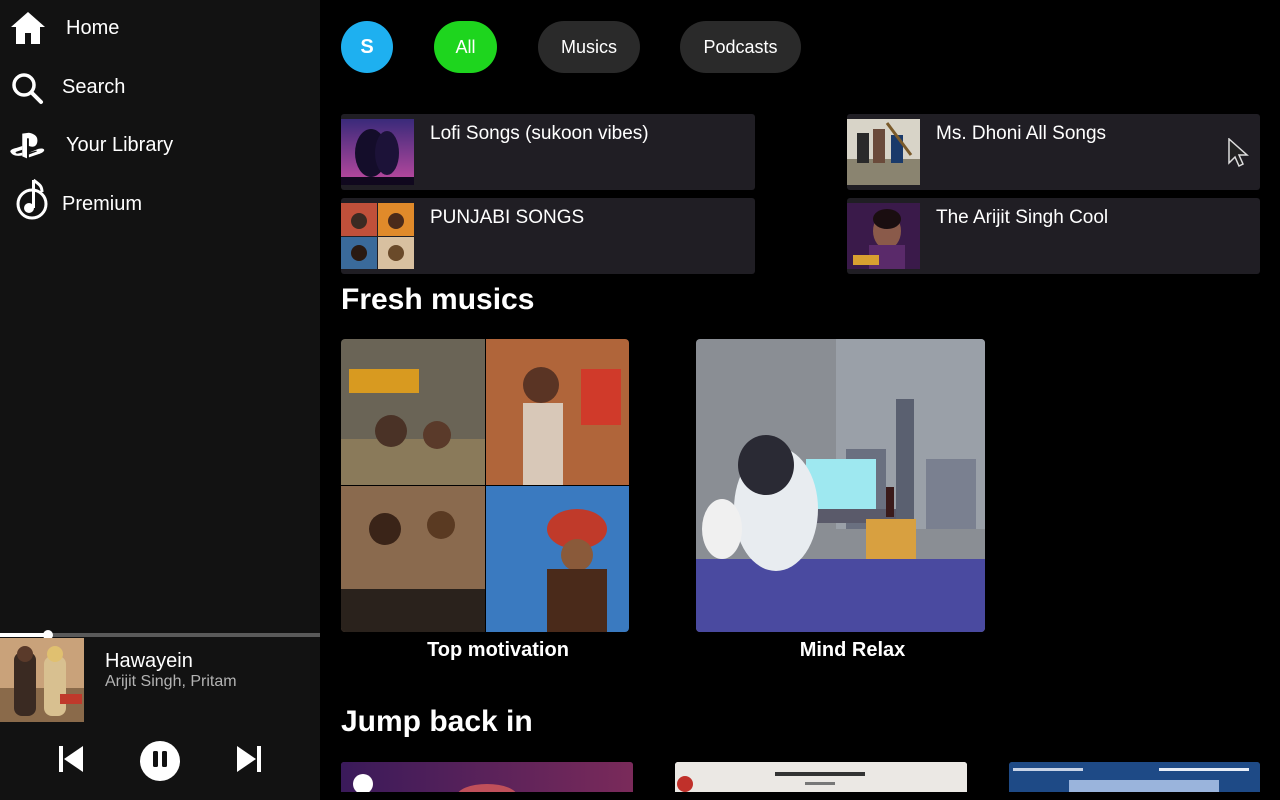  Describe the element at coordinates (589, 47) in the screenshot. I see `filter-chip-musics: Musics` at that location.